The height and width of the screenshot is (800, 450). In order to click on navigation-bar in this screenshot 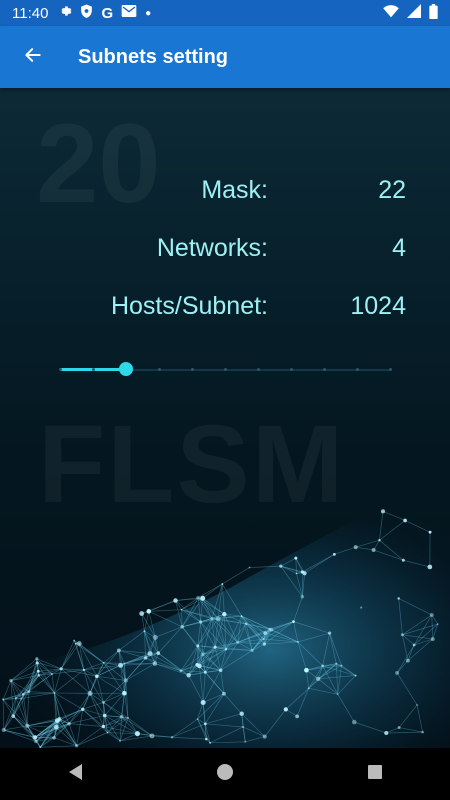, I will do `click(225, 774)`.